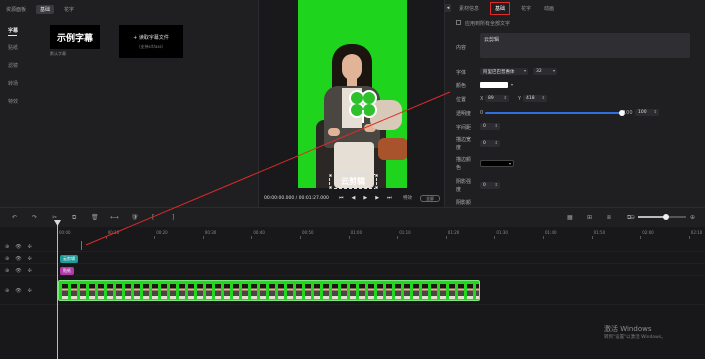 The image size is (705, 359). Describe the element at coordinates (497, 98) in the screenshot. I see `x-input: 89 ⇕` at that location.